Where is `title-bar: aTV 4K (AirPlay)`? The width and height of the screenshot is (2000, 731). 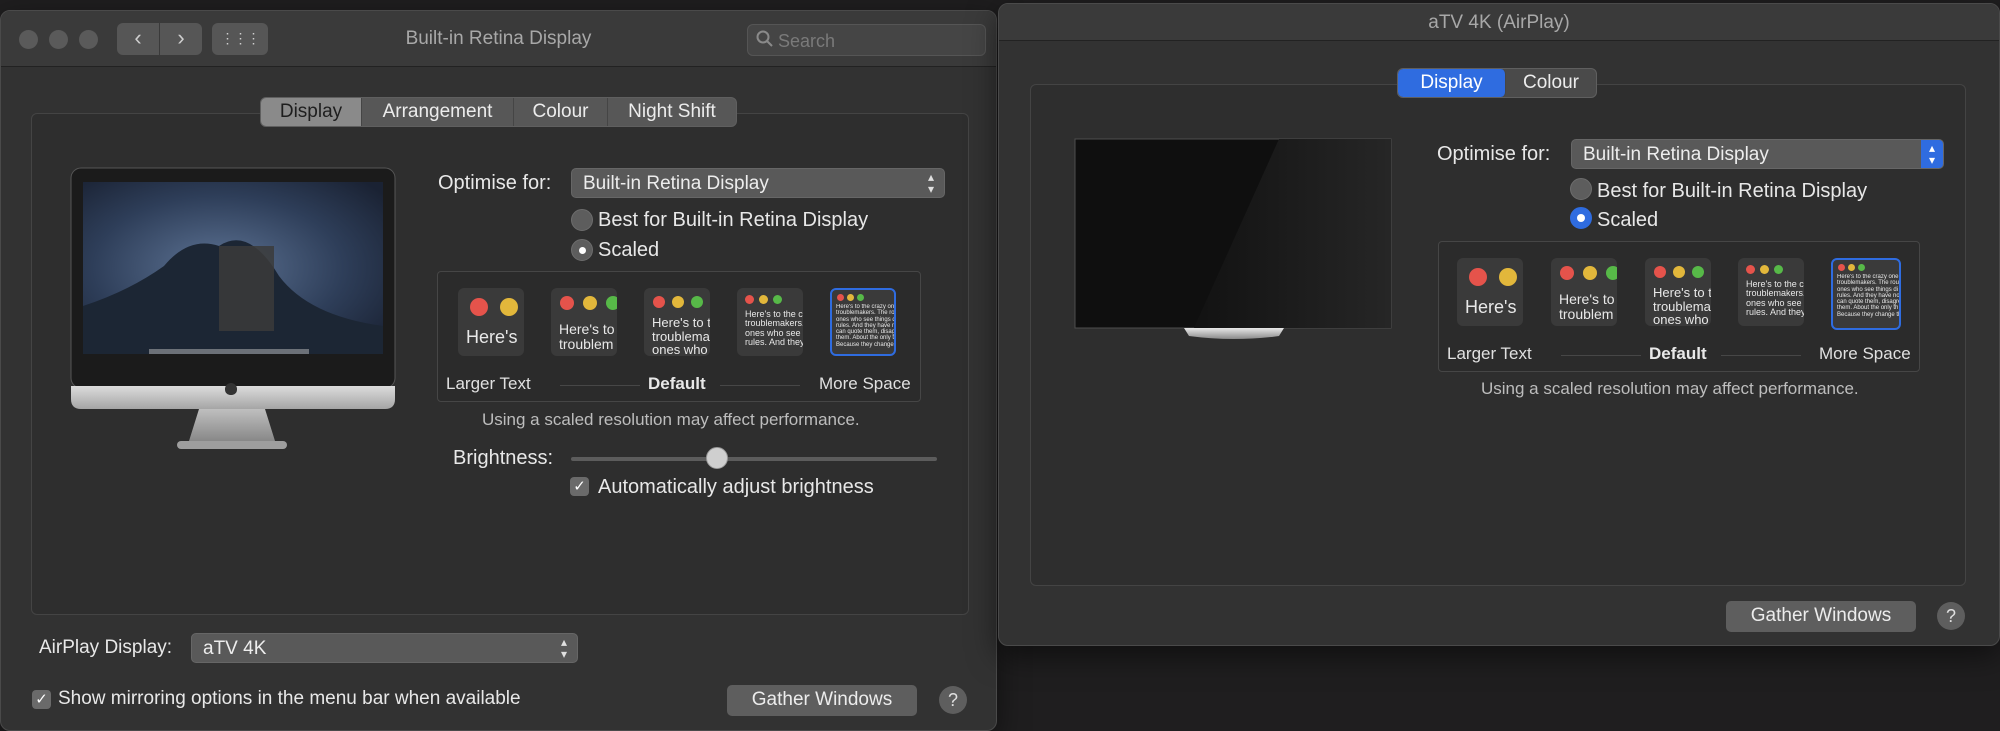 title-bar: aTV 4K (AirPlay) is located at coordinates (1499, 22).